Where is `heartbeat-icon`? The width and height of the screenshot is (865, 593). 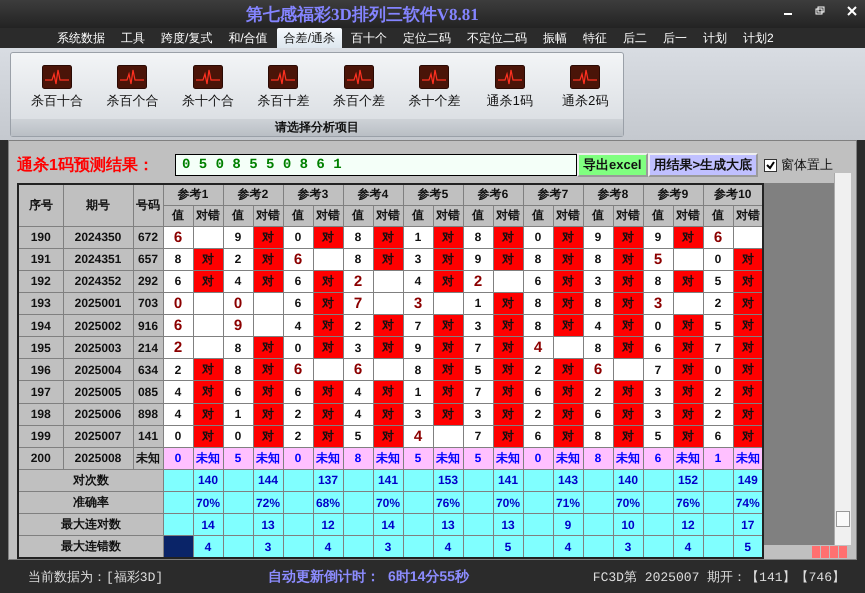 heartbeat-icon is located at coordinates (207, 77).